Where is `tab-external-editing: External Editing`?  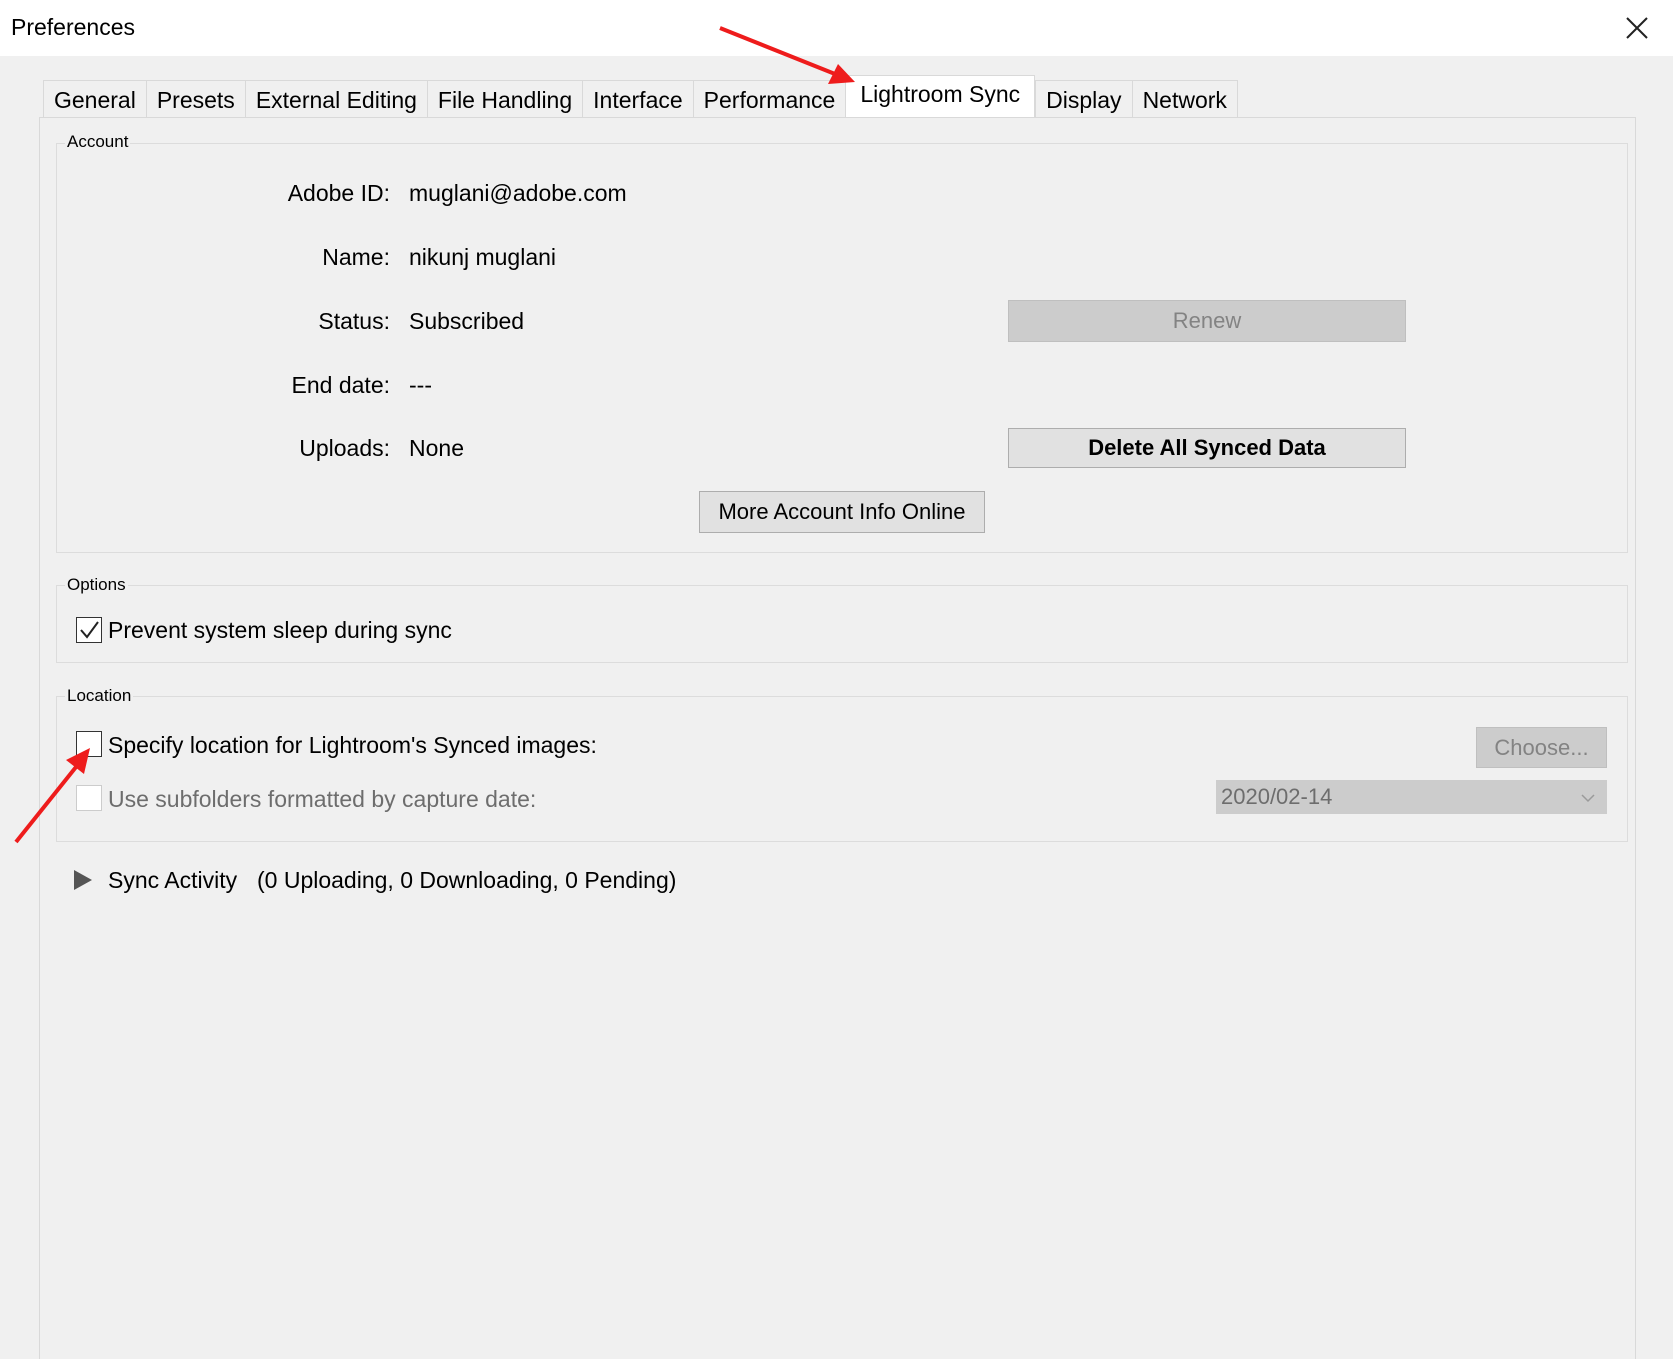 tab-external-editing: External Editing is located at coordinates (335, 99).